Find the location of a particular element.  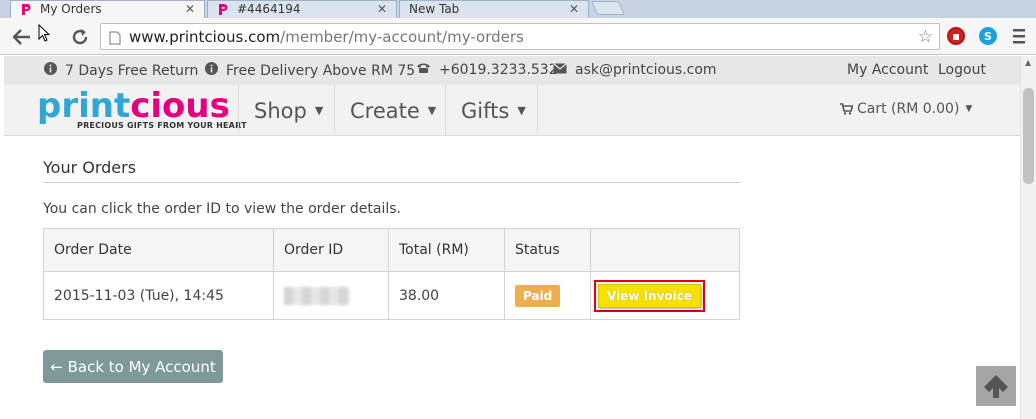

status-cell: Paid is located at coordinates (547, 295).